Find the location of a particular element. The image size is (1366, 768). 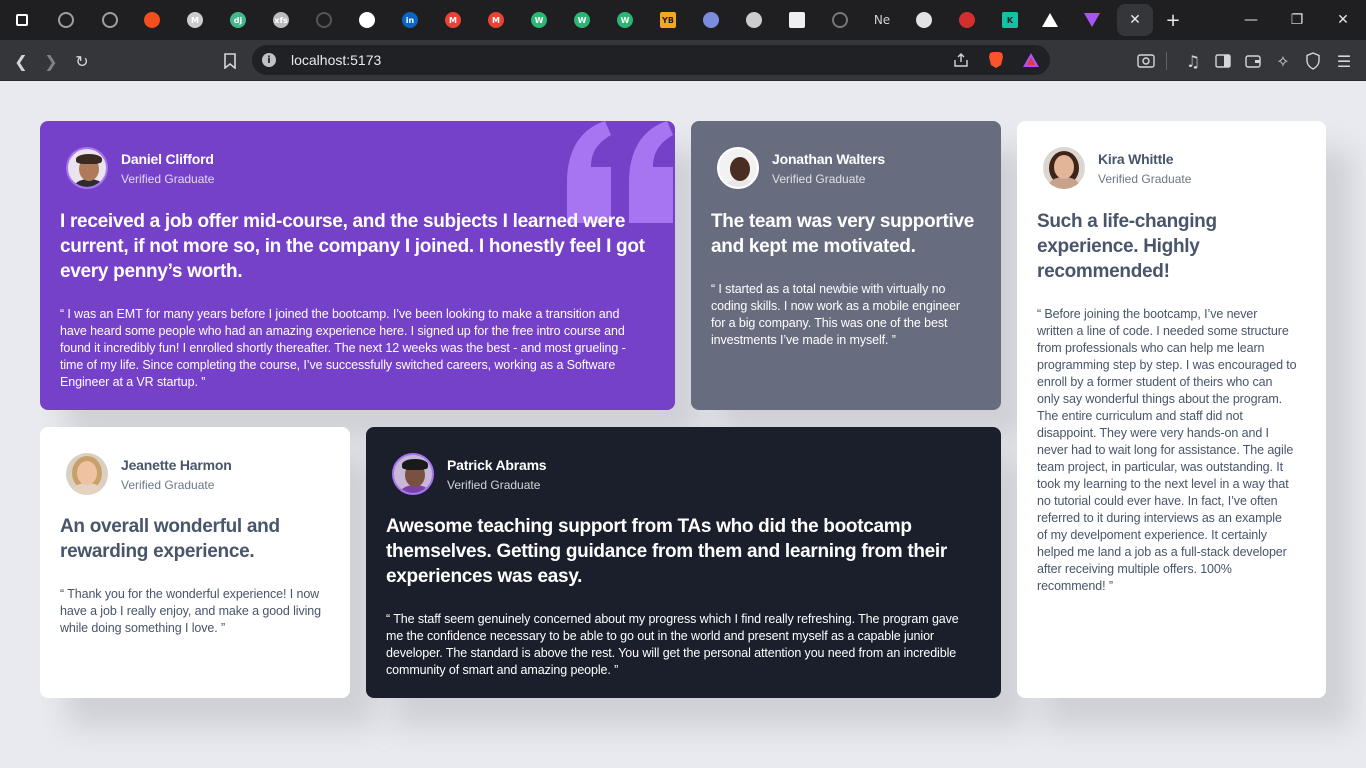

page-icon is located at coordinates (797, 20).